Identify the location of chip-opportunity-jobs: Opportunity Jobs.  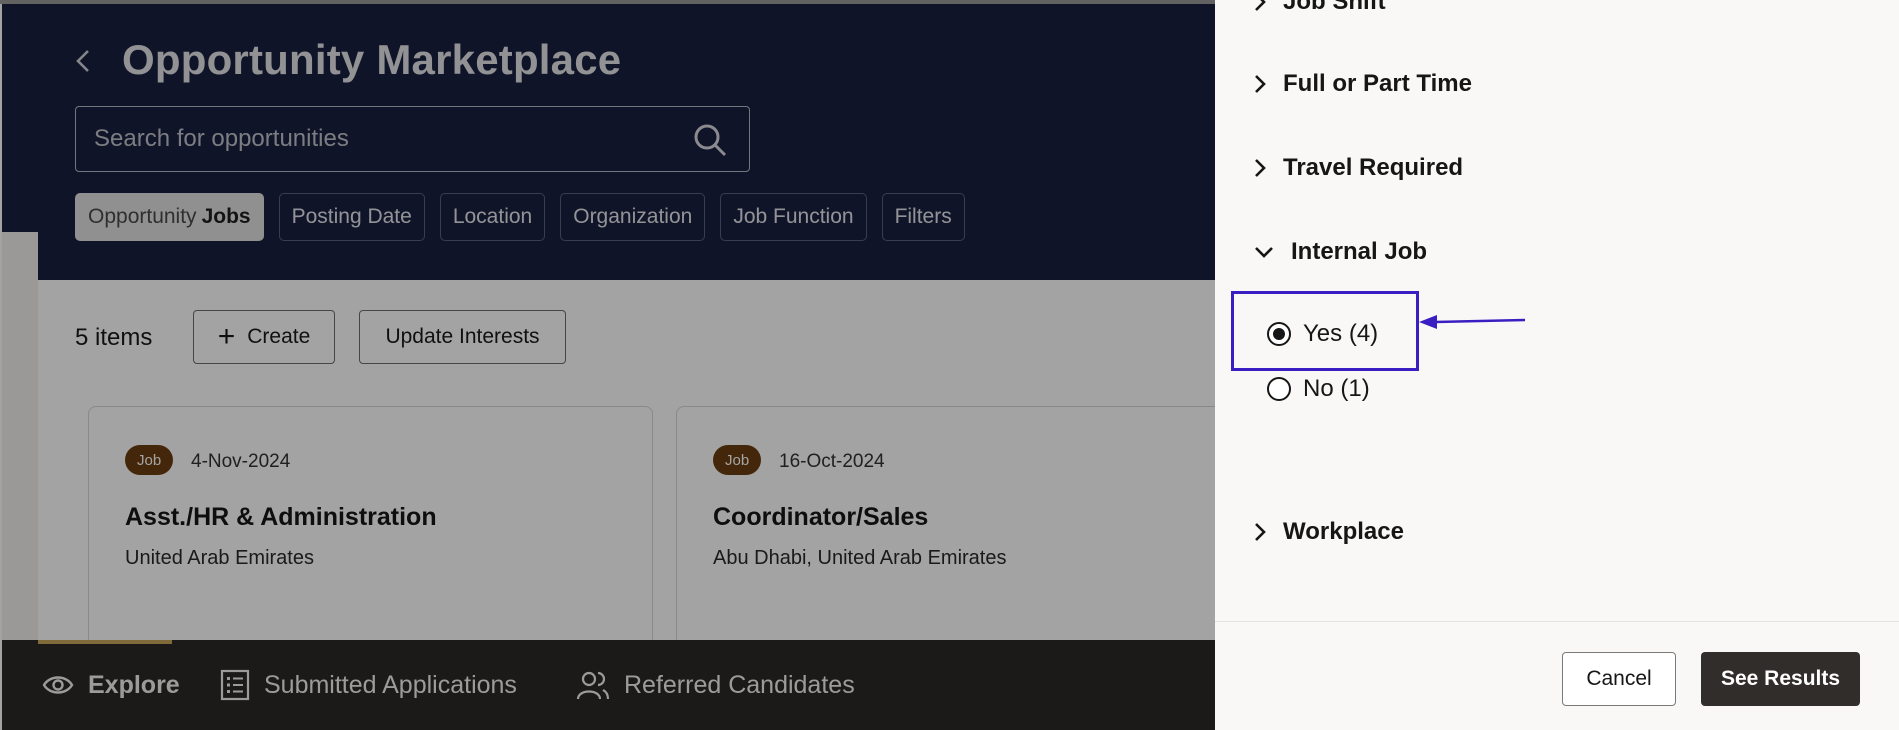
(169, 217).